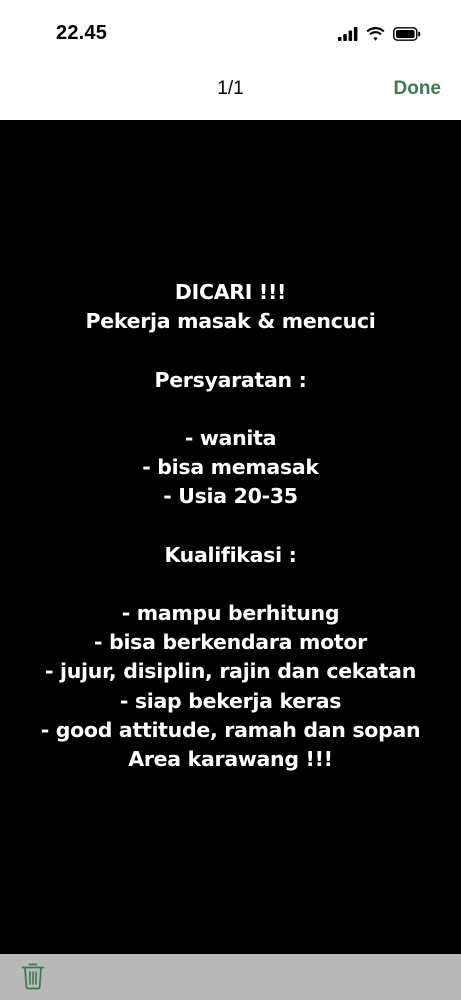 The height and width of the screenshot is (1000, 461). Describe the element at coordinates (375, 34) in the screenshot. I see `wifi-icon` at that location.